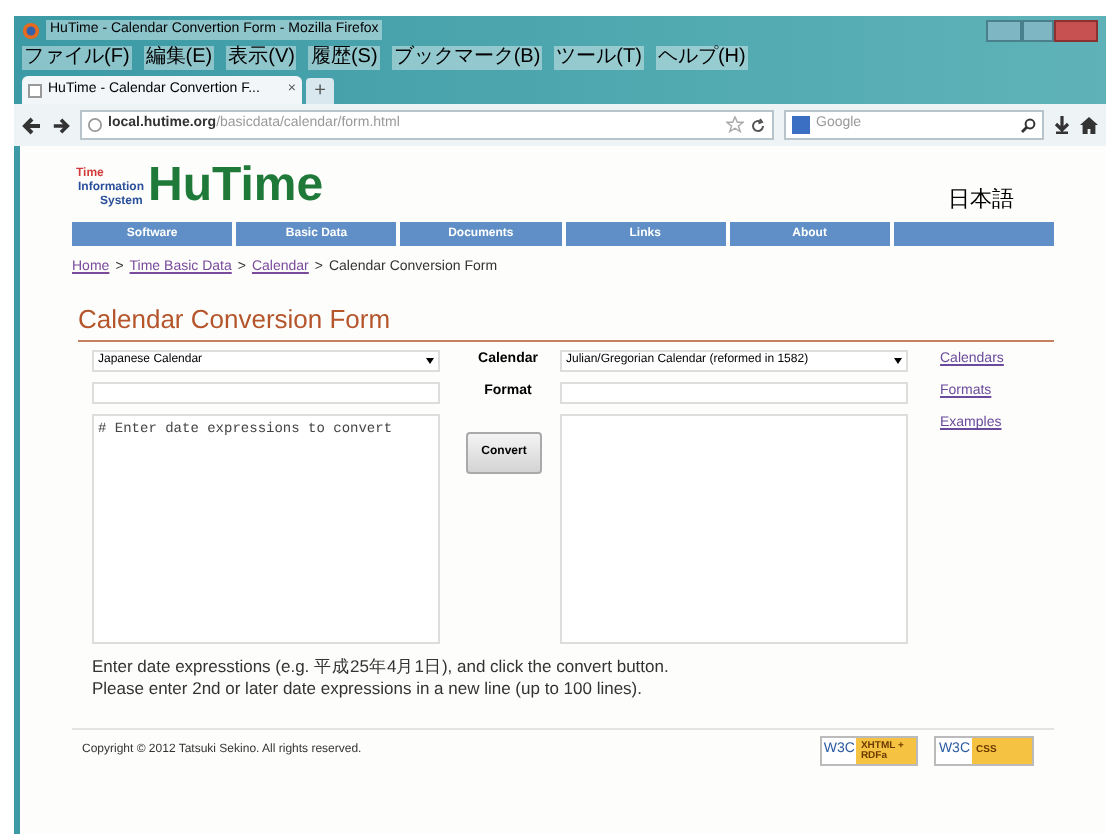  I want to click on page-heading: Calendar Conversion Form, so click(566, 320).